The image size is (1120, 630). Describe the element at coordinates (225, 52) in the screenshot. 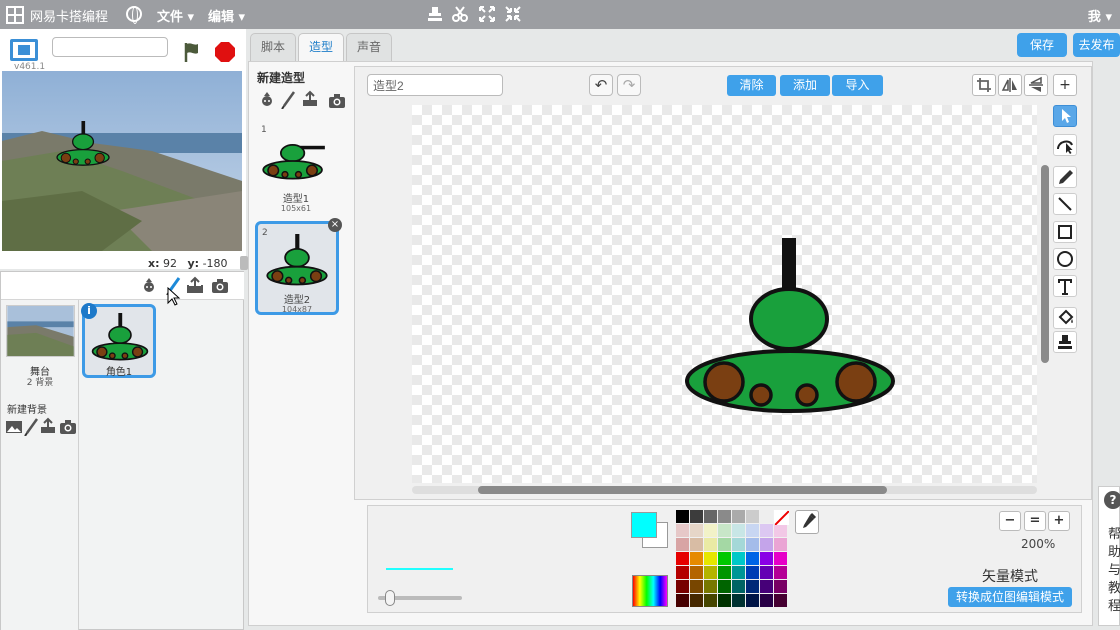

I see `stop-button` at that location.